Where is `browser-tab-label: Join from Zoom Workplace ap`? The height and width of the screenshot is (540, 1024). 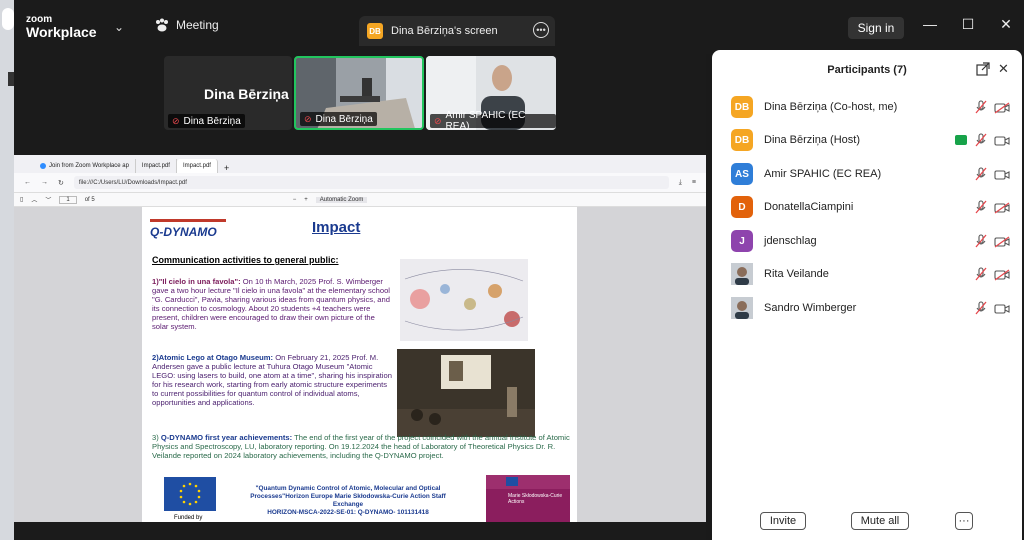
browser-tab-label: Join from Zoom Workplace ap is located at coordinates (89, 166).